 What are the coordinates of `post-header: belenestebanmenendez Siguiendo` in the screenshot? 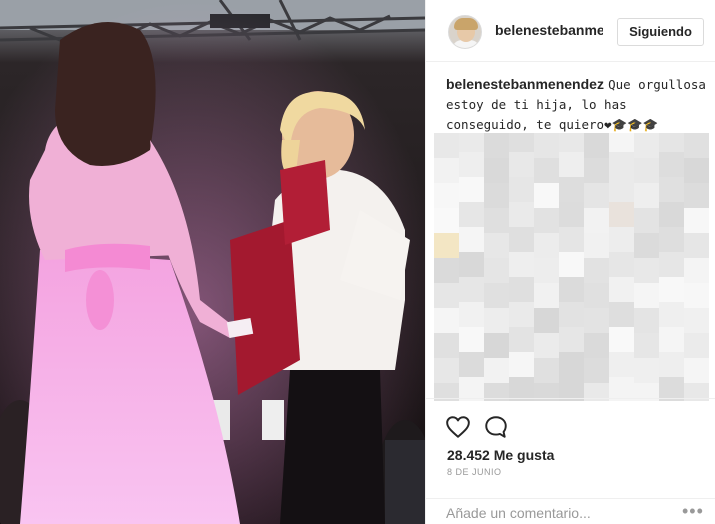 It's located at (570, 31).